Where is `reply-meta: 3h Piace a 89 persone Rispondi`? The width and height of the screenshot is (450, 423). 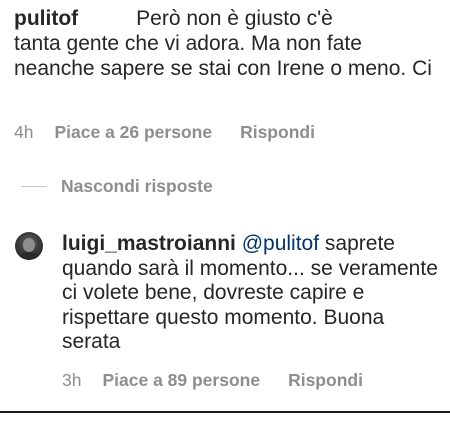 reply-meta: 3h Piace a 89 persone Rispondi is located at coordinates (226, 380).